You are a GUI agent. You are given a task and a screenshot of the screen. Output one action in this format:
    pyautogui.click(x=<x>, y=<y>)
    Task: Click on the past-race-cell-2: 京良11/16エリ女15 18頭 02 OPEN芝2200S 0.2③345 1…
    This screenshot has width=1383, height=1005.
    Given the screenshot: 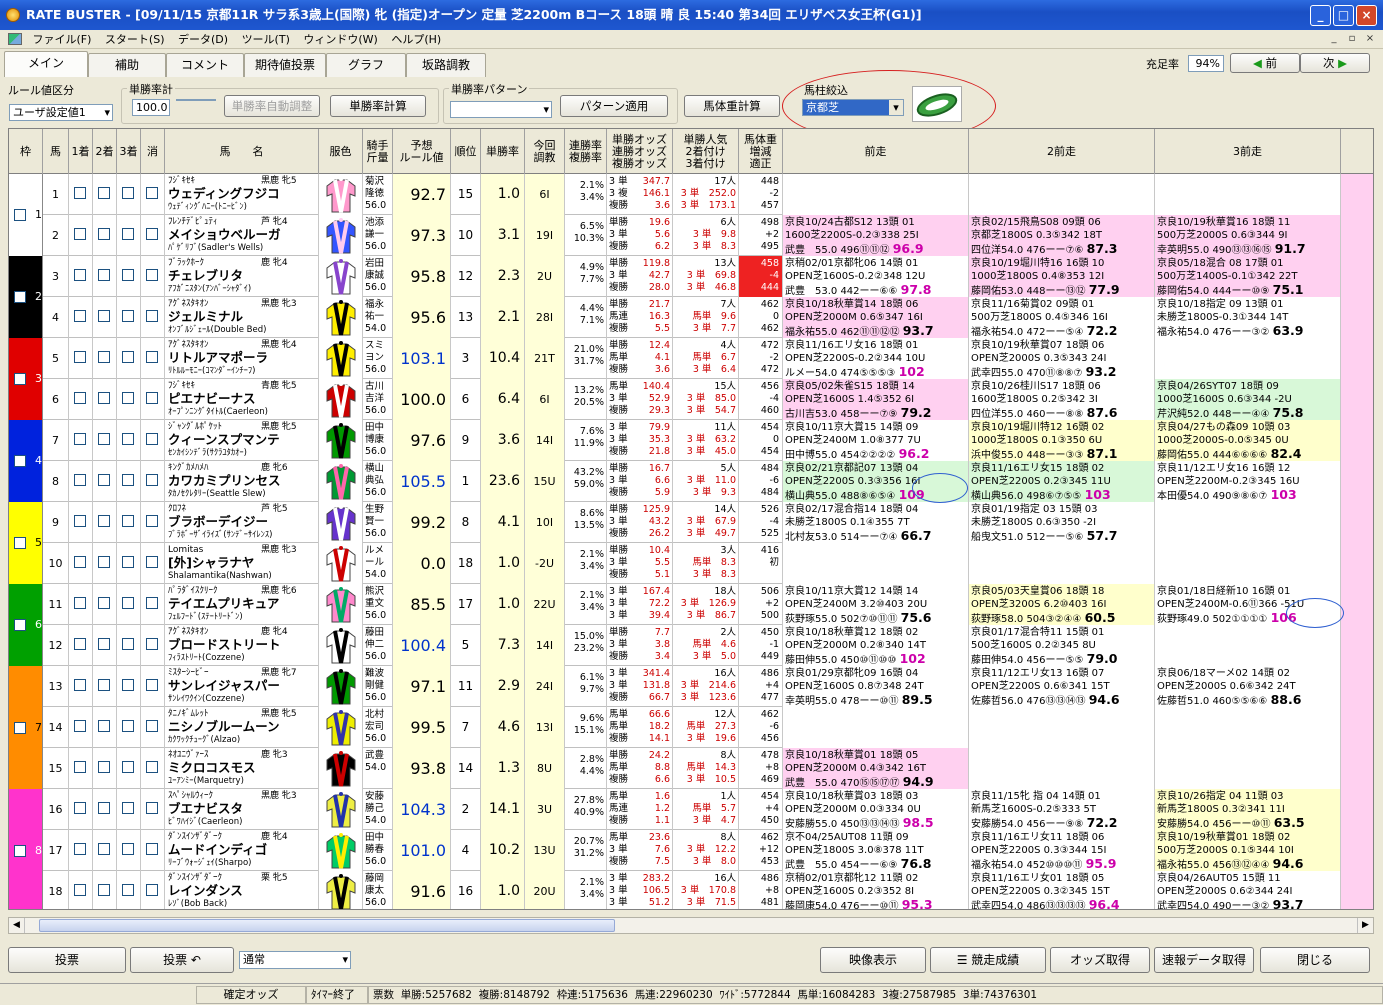 What is the action you would take?
    pyautogui.click(x=1062, y=481)
    